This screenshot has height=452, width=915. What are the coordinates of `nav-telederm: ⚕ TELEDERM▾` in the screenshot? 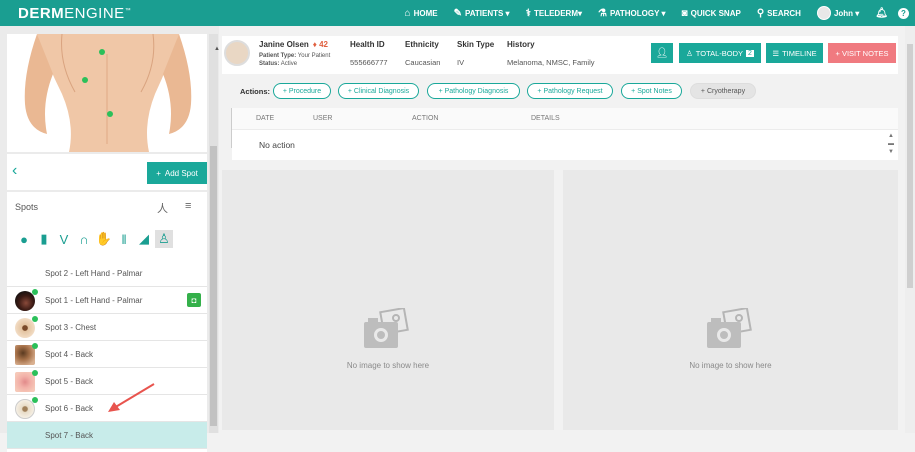 It's located at (554, 13).